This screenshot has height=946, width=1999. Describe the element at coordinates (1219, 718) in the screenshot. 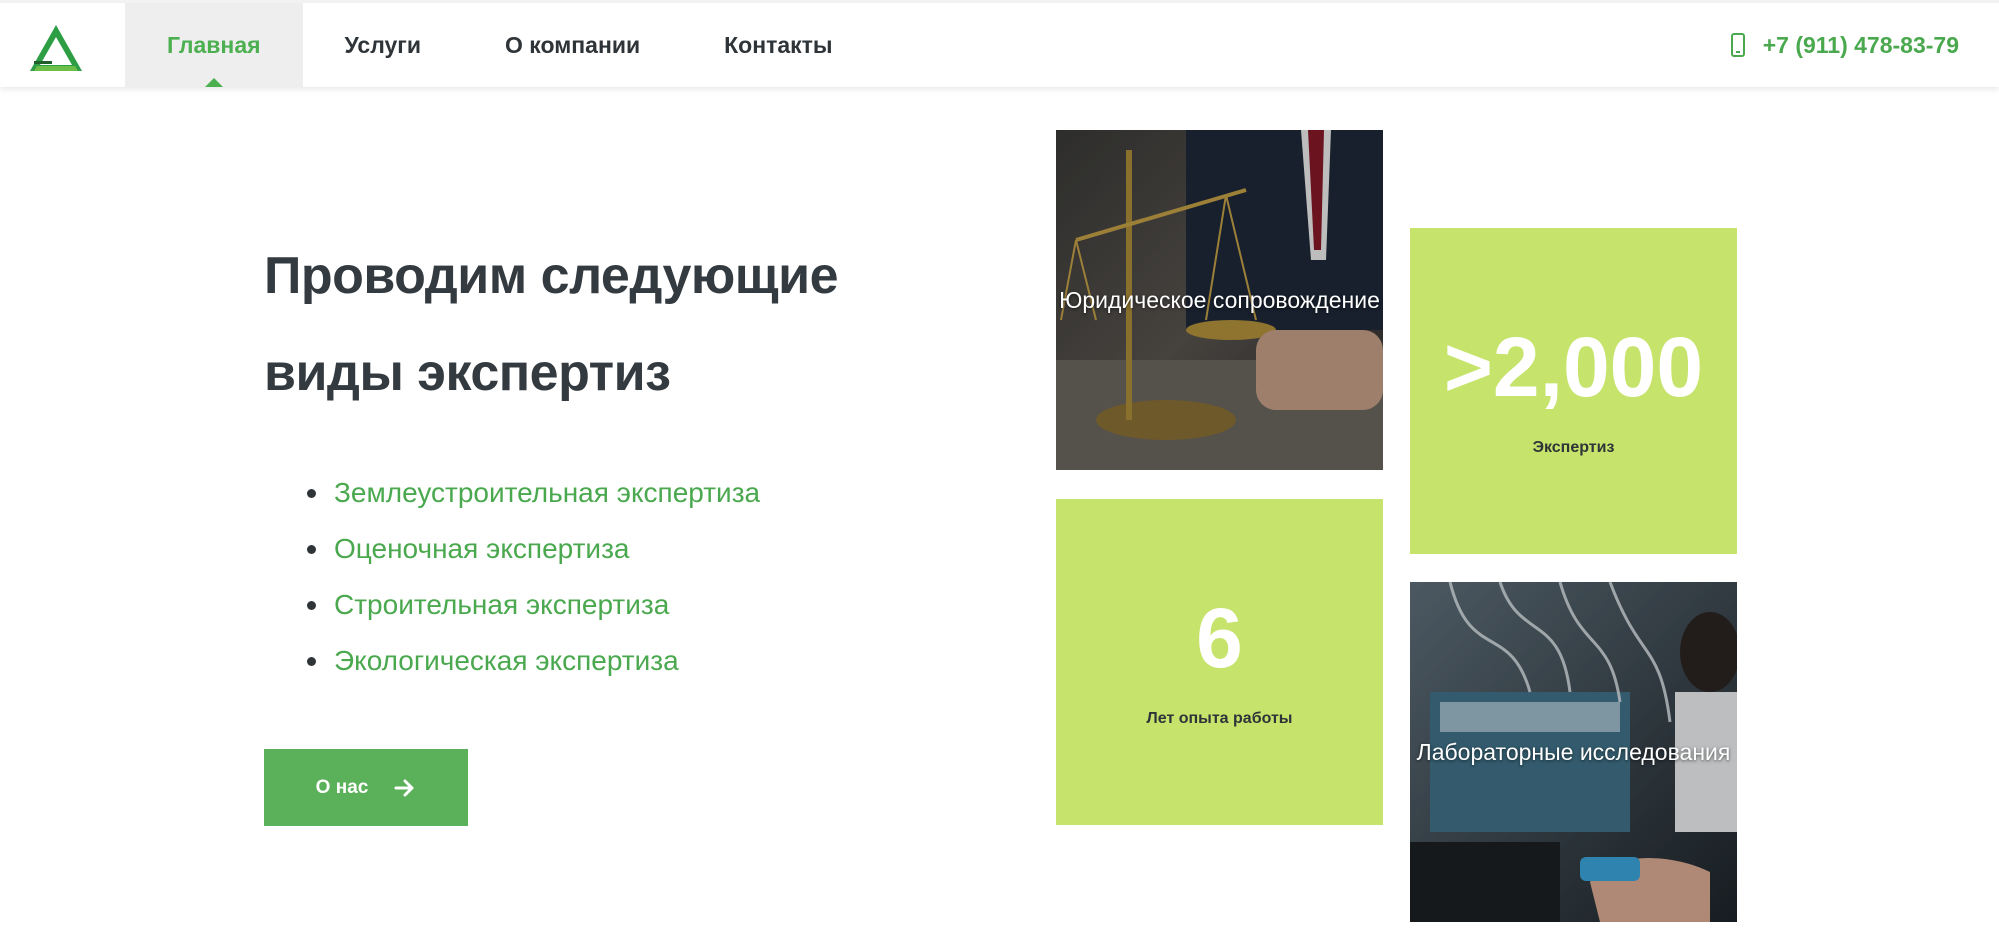

I see `stat-experience-label: Лет опыта работы` at that location.